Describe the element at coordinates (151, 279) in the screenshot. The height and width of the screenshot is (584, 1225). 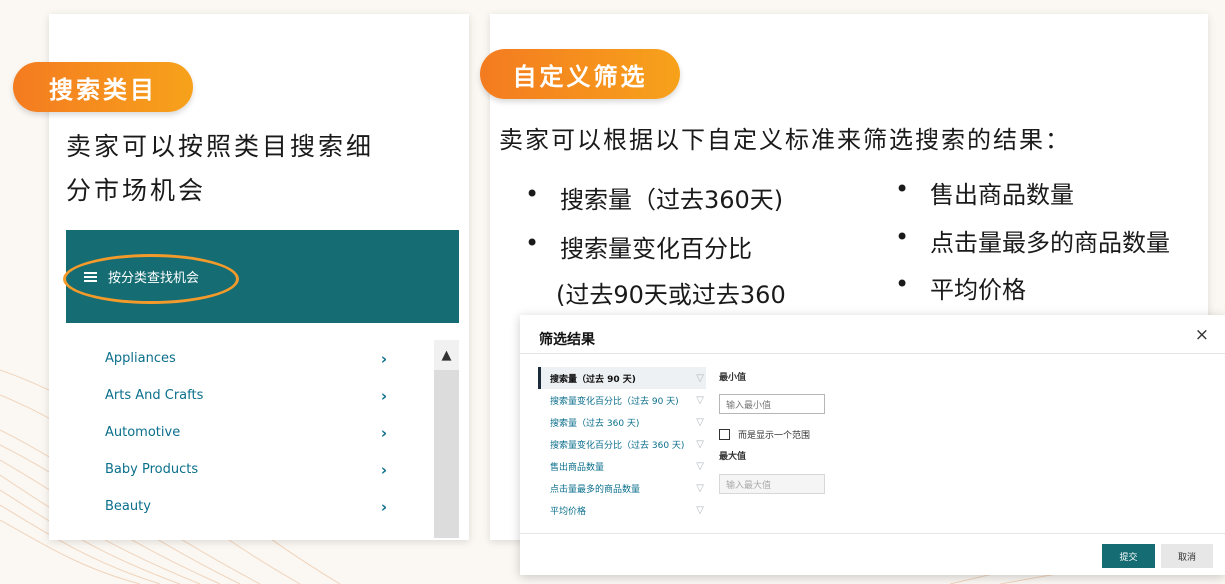
I see `highlight-ellipse` at that location.